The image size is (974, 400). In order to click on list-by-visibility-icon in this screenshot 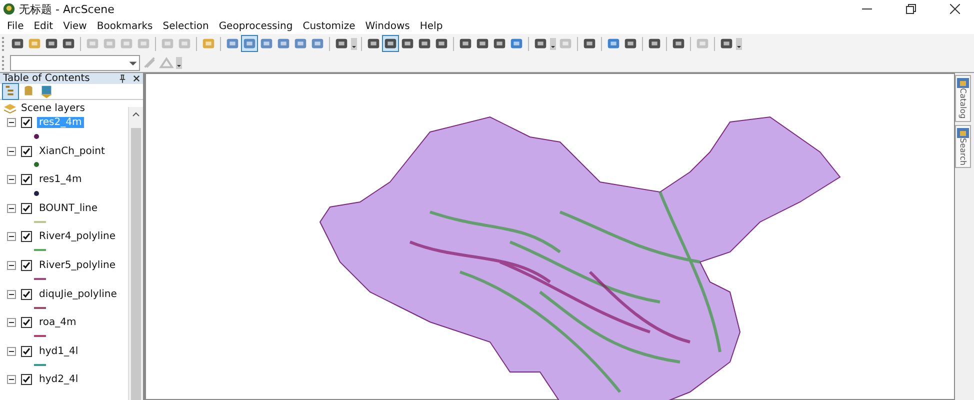, I will do `click(46, 91)`.